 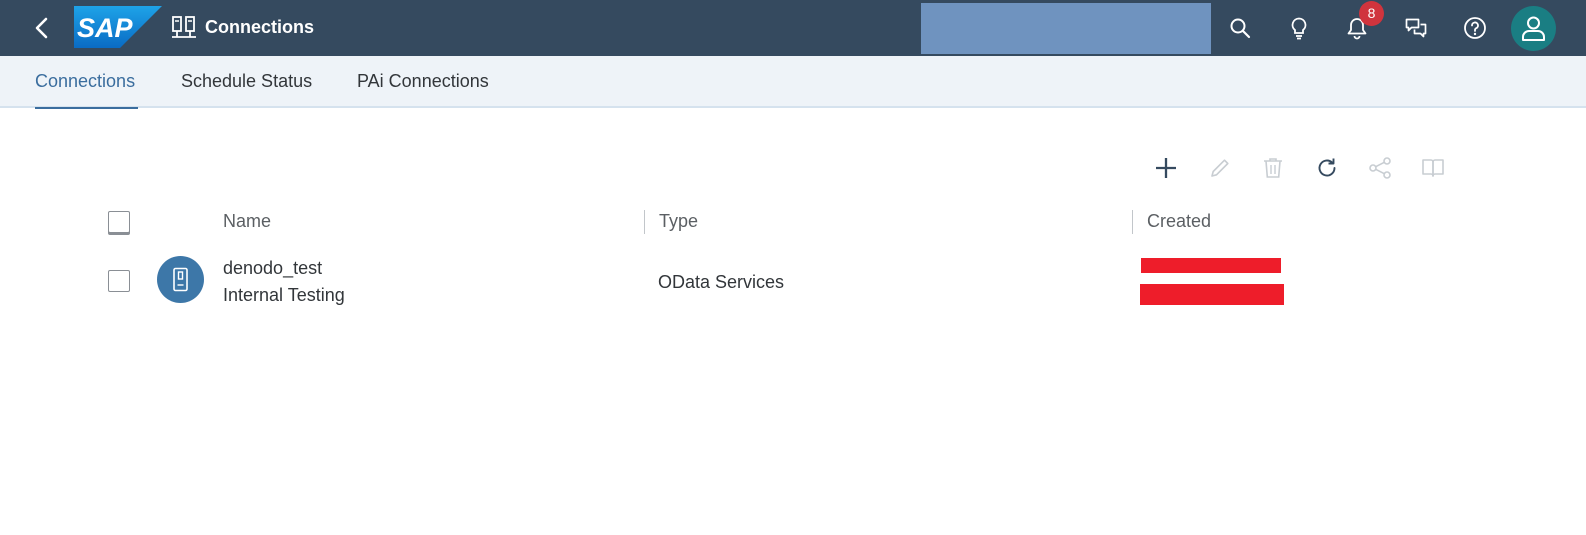 I want to click on back-button, so click(x=42, y=28).